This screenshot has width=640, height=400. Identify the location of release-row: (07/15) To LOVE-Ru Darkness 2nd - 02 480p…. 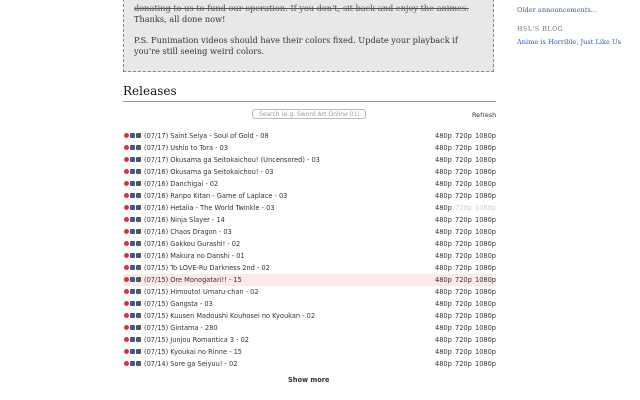
(309, 268).